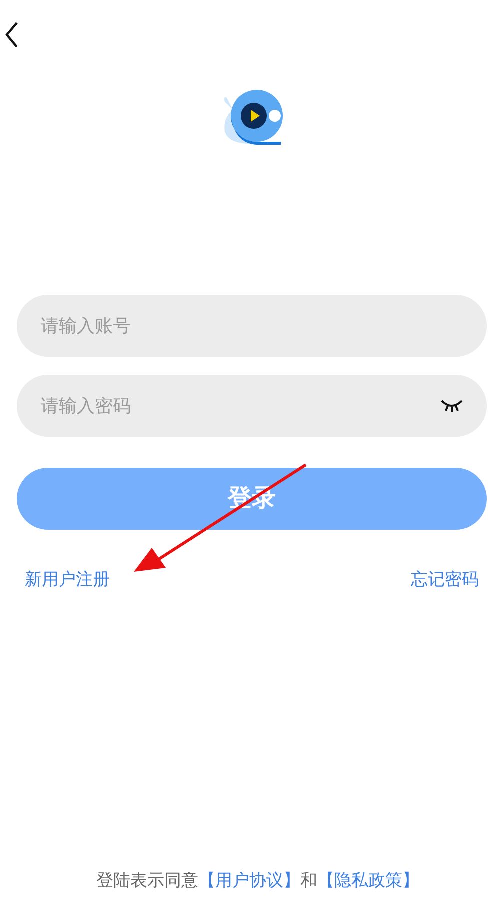 This screenshot has width=504, height=907. Describe the element at coordinates (249, 880) in the screenshot. I see `policy-link: 【用户协议】` at that location.